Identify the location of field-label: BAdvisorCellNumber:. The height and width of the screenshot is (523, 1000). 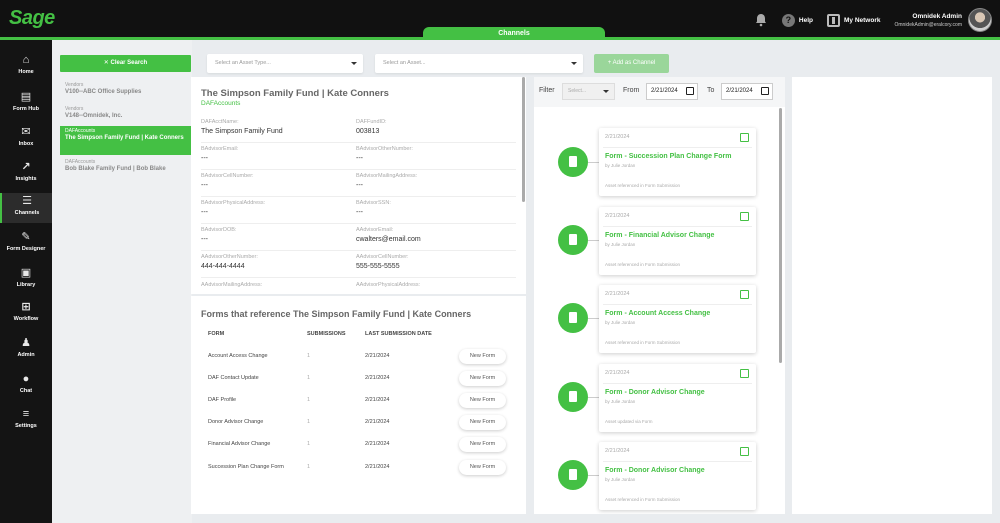
(227, 176).